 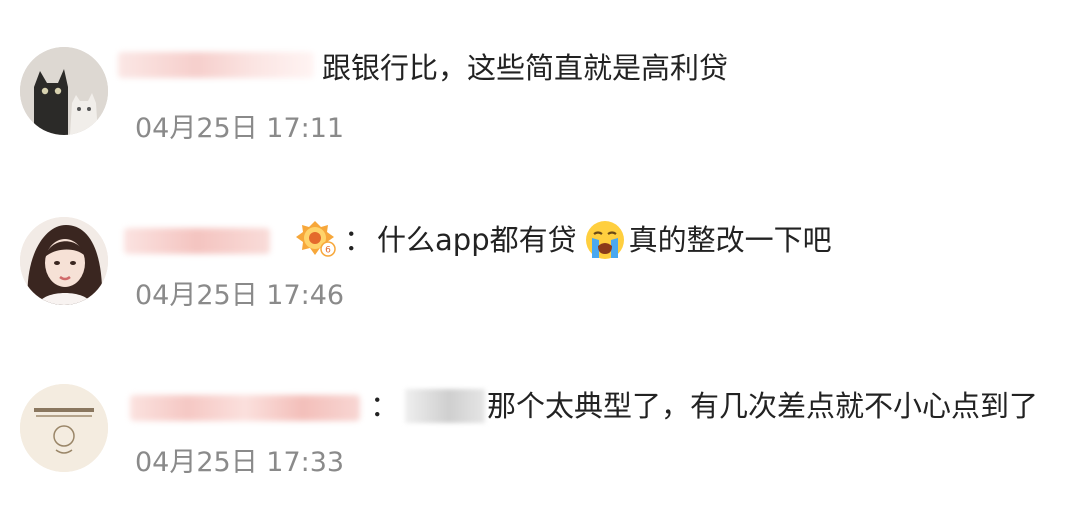 What do you see at coordinates (445, 406) in the screenshot?
I see `redacted-mention` at bounding box center [445, 406].